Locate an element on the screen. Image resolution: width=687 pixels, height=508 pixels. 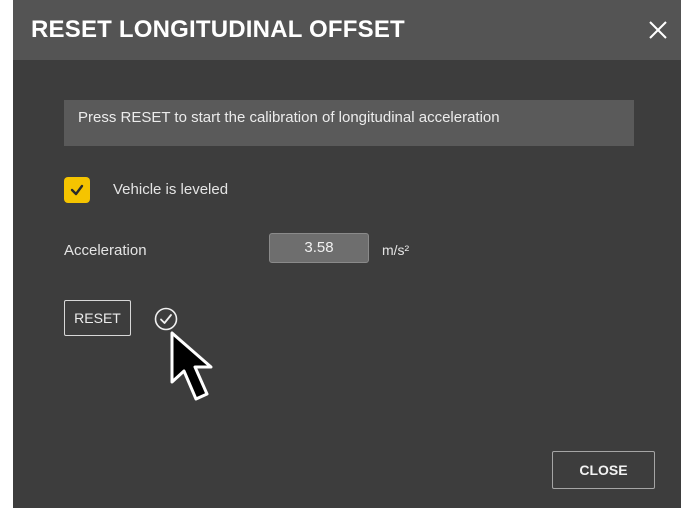
dialog-title: RESET LONGITUDINAL OFFSET is located at coordinates (218, 29).